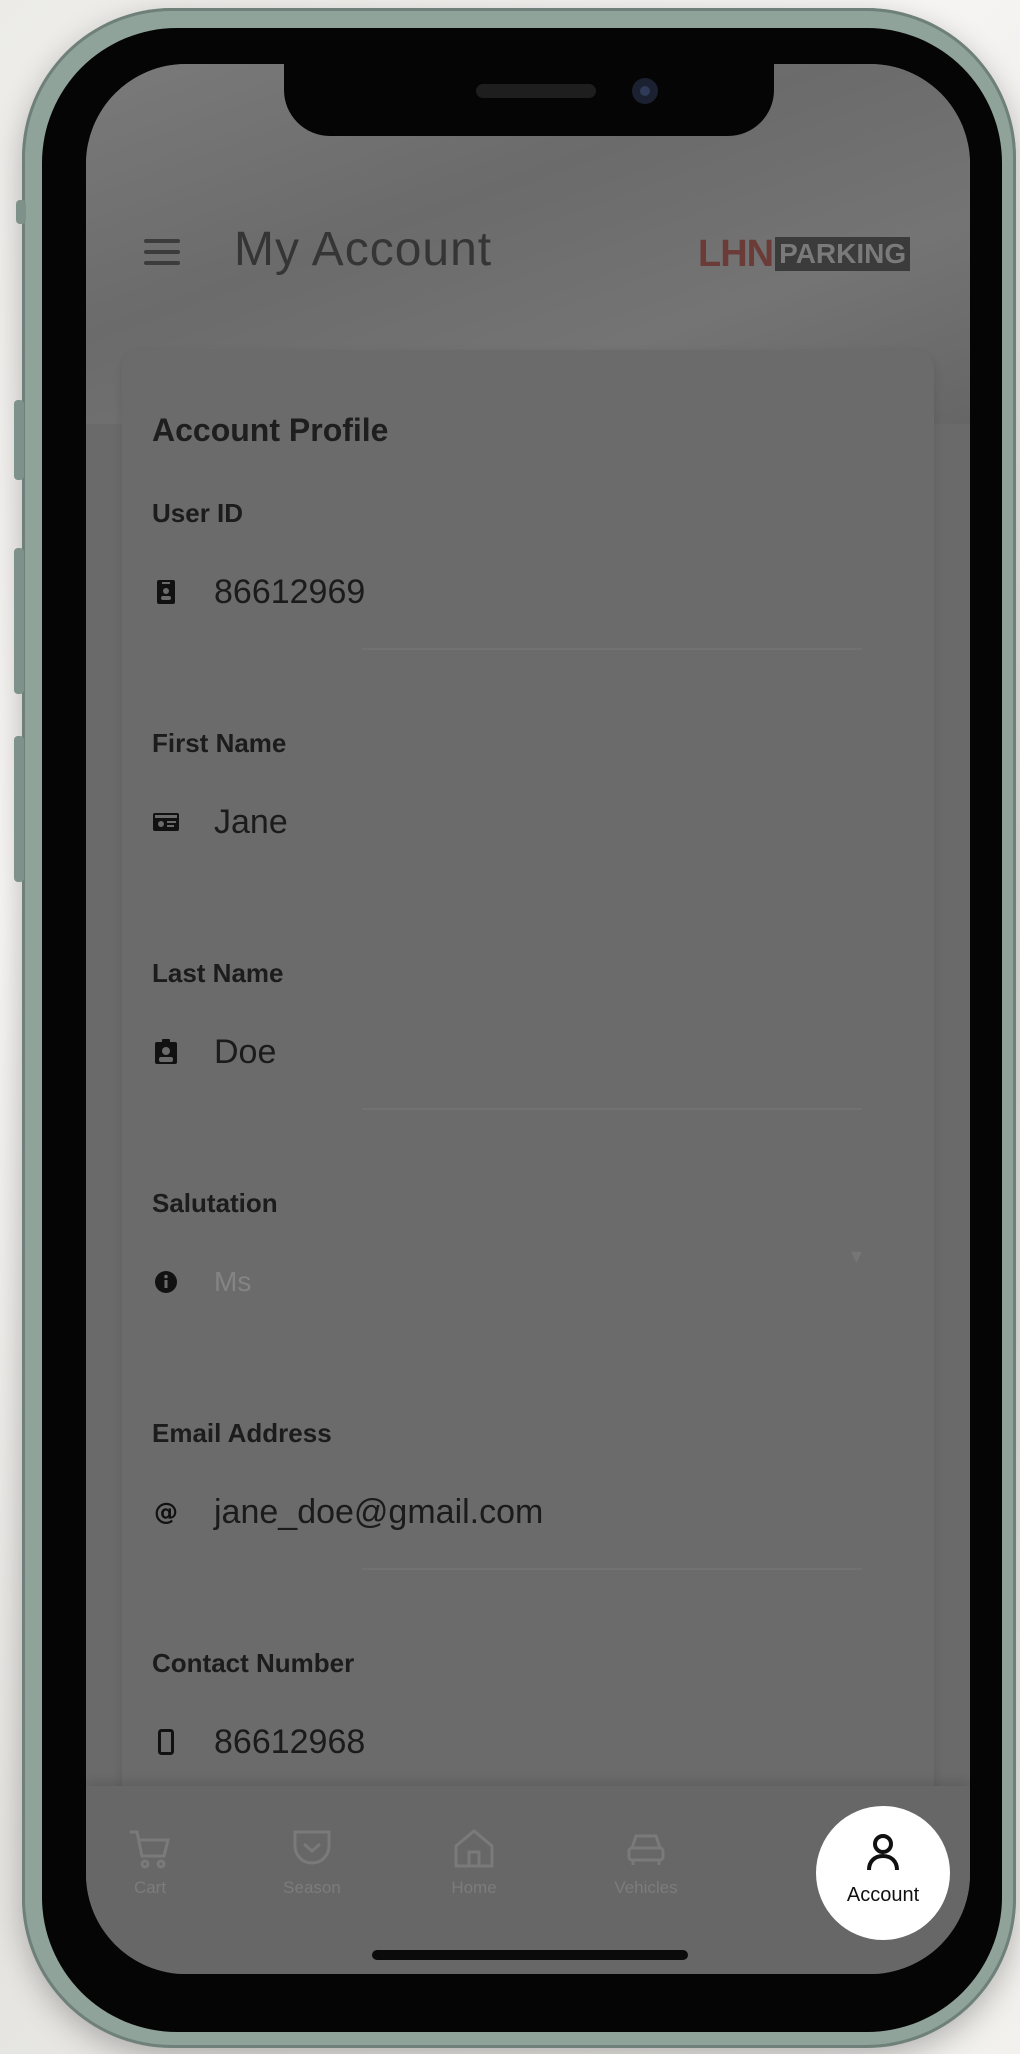  What do you see at coordinates (218, 973) in the screenshot?
I see `field-label: Last Name` at bounding box center [218, 973].